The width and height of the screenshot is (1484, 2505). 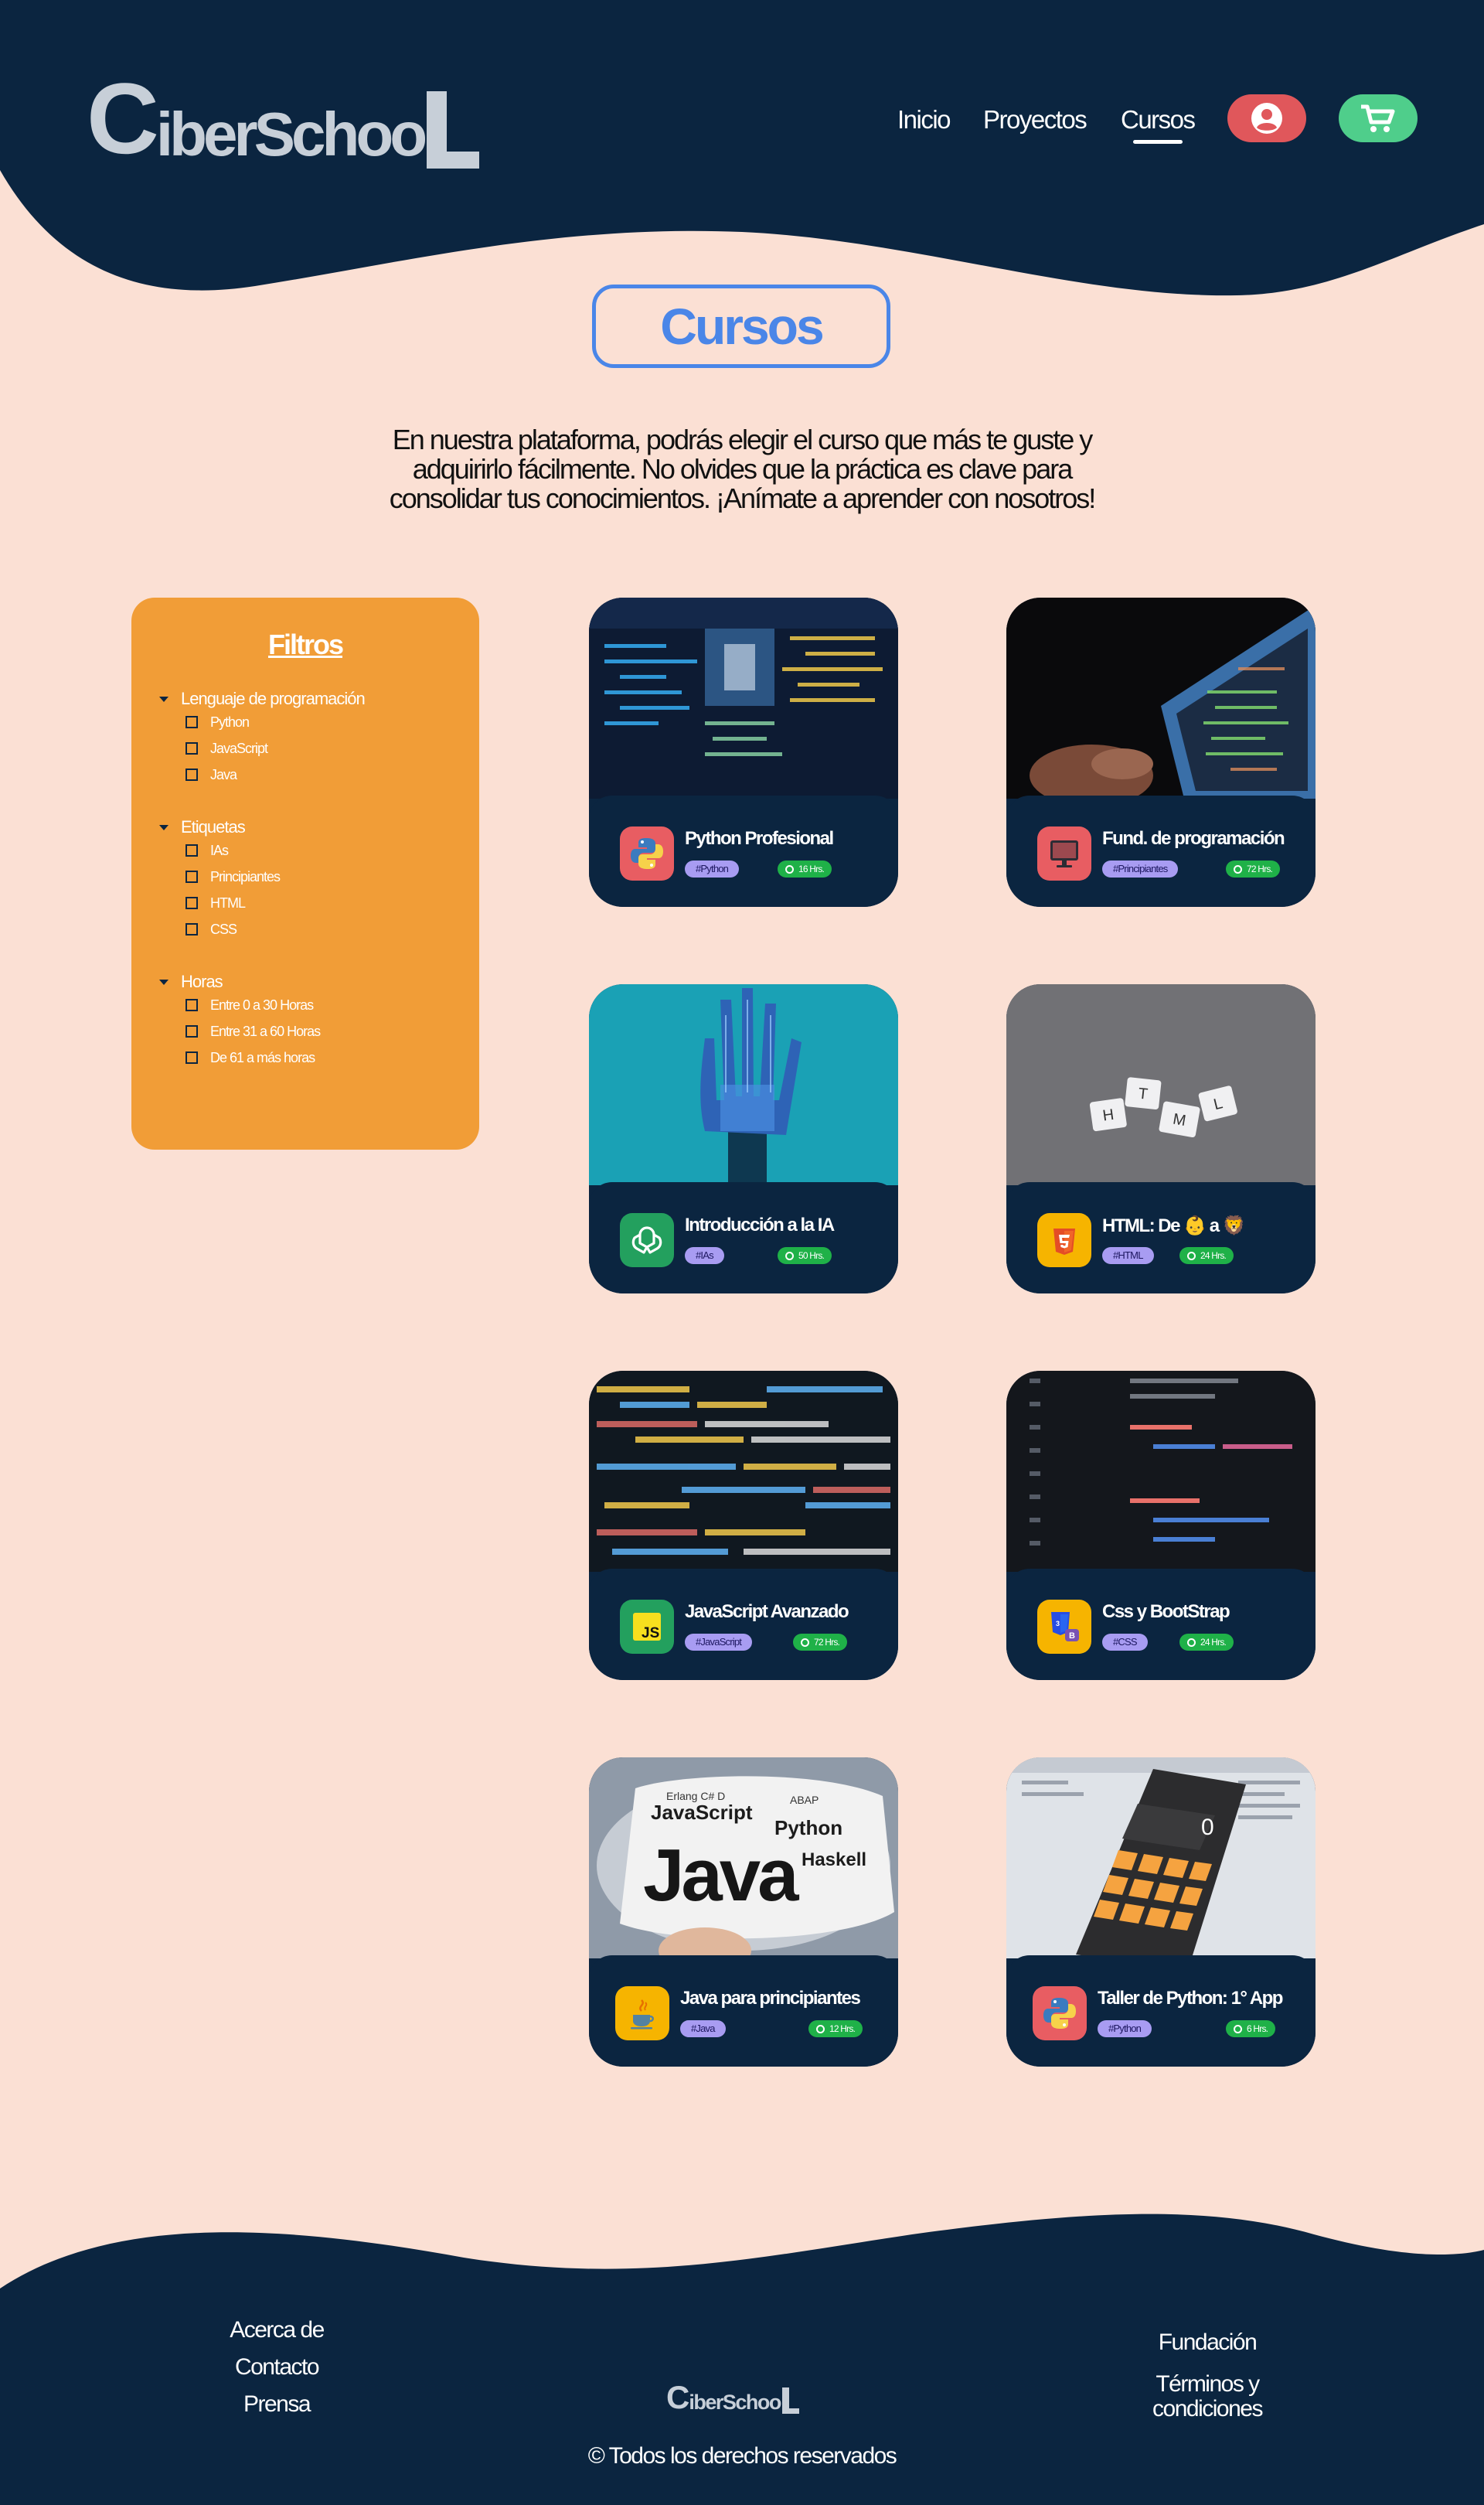 I want to click on cart-icon, so click(x=1378, y=118).